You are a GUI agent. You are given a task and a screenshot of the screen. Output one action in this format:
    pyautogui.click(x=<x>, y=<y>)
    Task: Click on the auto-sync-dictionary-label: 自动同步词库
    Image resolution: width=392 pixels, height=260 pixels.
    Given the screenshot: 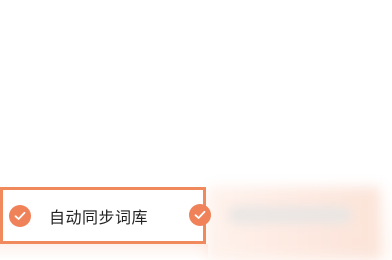 What is the action you would take?
    pyautogui.click(x=99, y=217)
    